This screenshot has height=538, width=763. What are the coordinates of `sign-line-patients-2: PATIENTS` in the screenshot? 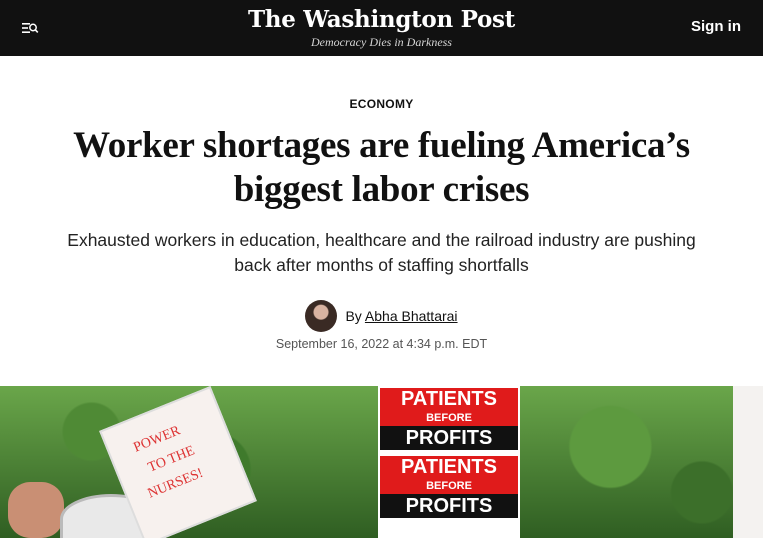 It's located at (449, 467).